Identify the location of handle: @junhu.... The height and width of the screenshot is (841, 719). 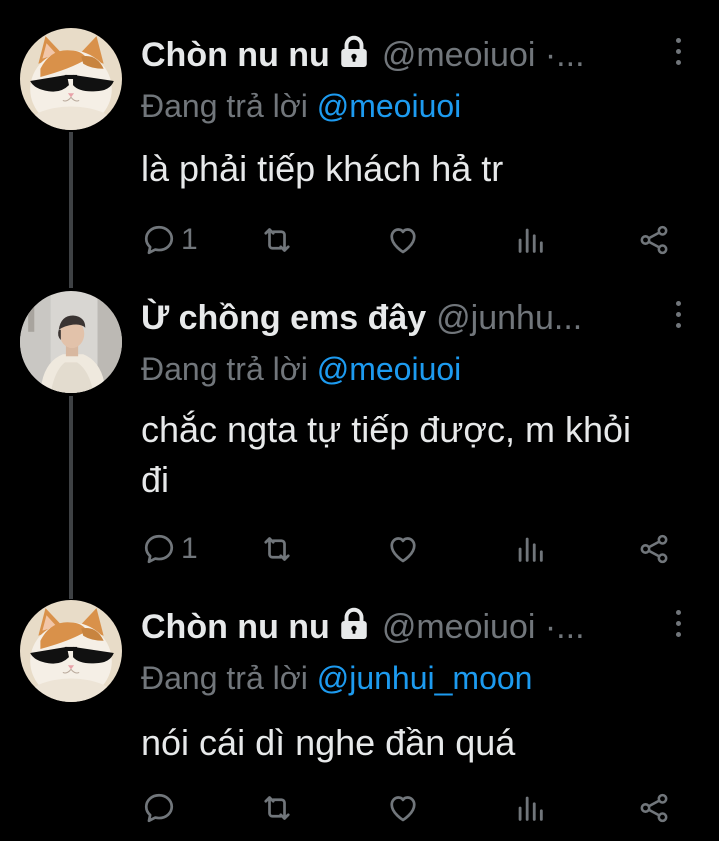
(509, 318).